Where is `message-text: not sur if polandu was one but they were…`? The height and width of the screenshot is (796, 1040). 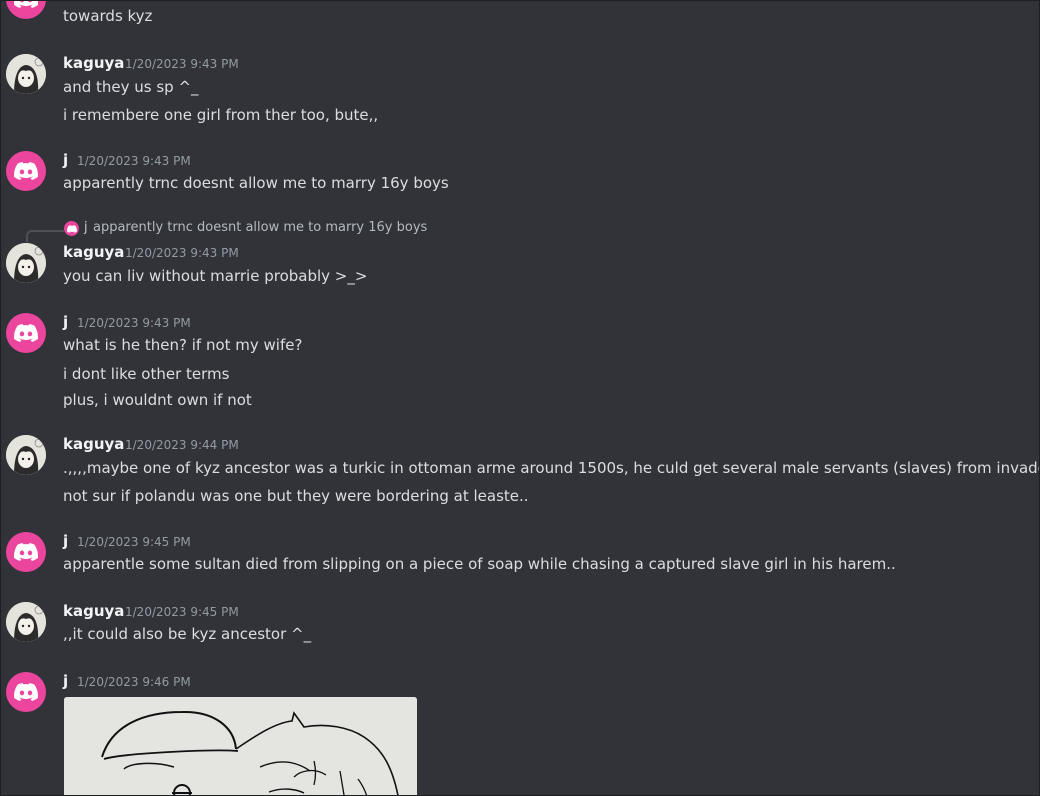 message-text: not sur if polandu was one but they were… is located at coordinates (296, 496).